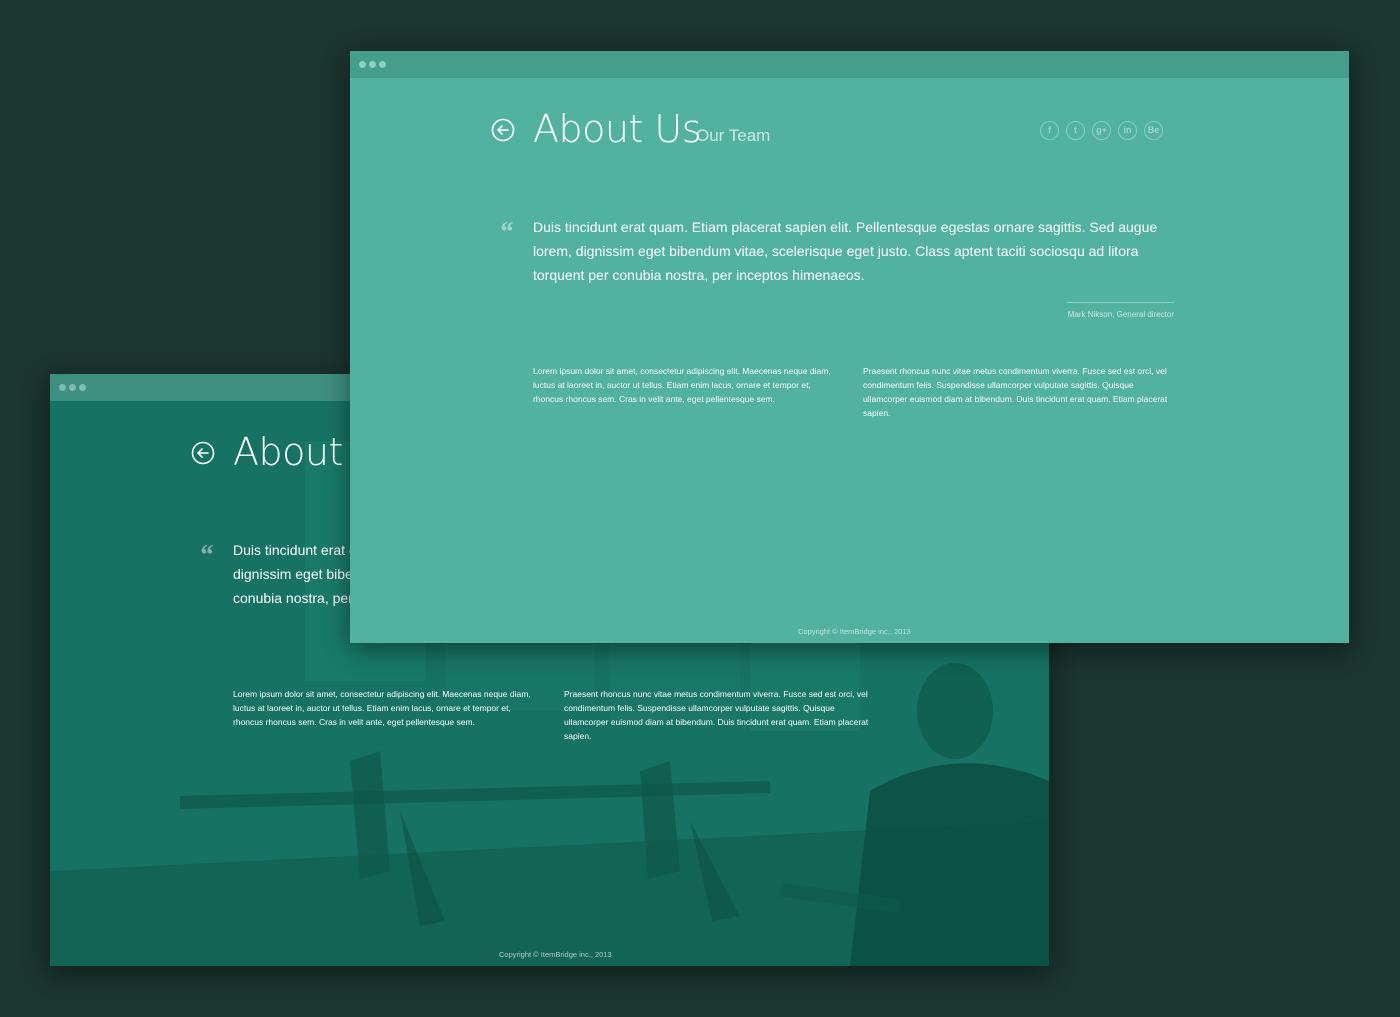 The width and height of the screenshot is (1400, 1017). Describe the element at coordinates (849, 64) in the screenshot. I see `front-window-titlebar` at that location.